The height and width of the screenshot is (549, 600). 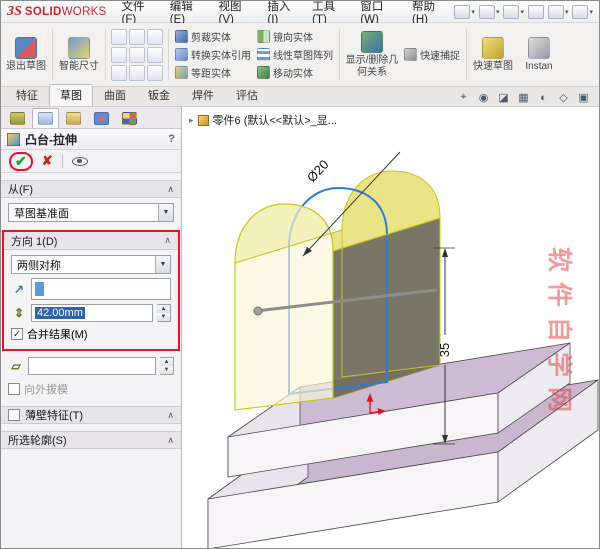 I want to click on cancel-button: ✘, so click(x=47, y=161).